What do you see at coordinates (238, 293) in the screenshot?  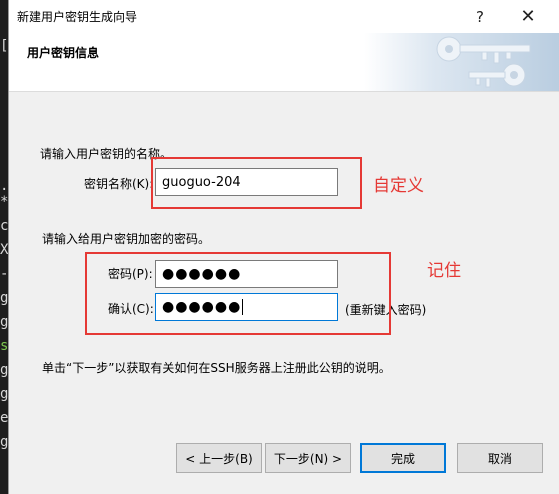 I see `annotation-box-password` at bounding box center [238, 293].